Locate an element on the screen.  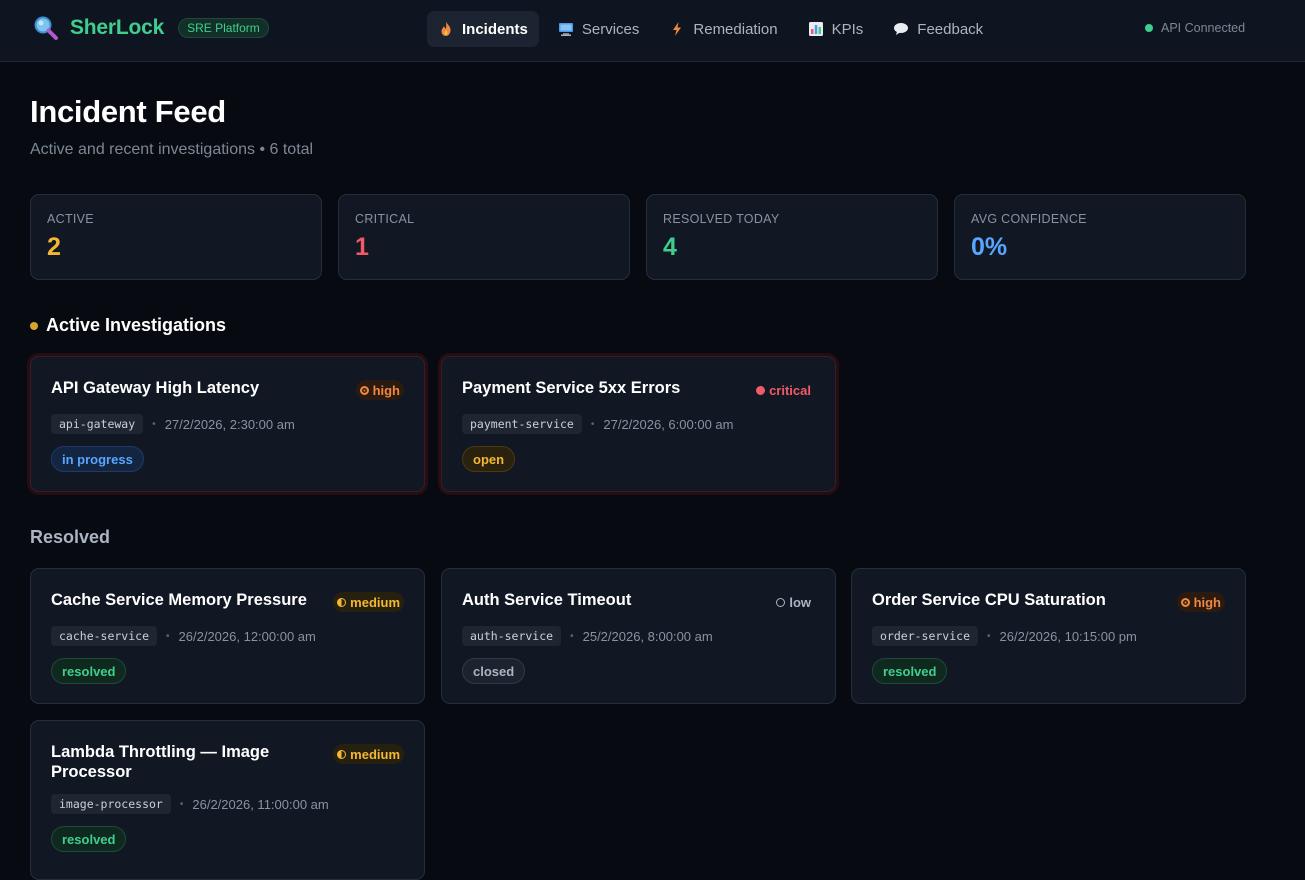
nav-item-incidents: Incidents is located at coordinates (483, 29).